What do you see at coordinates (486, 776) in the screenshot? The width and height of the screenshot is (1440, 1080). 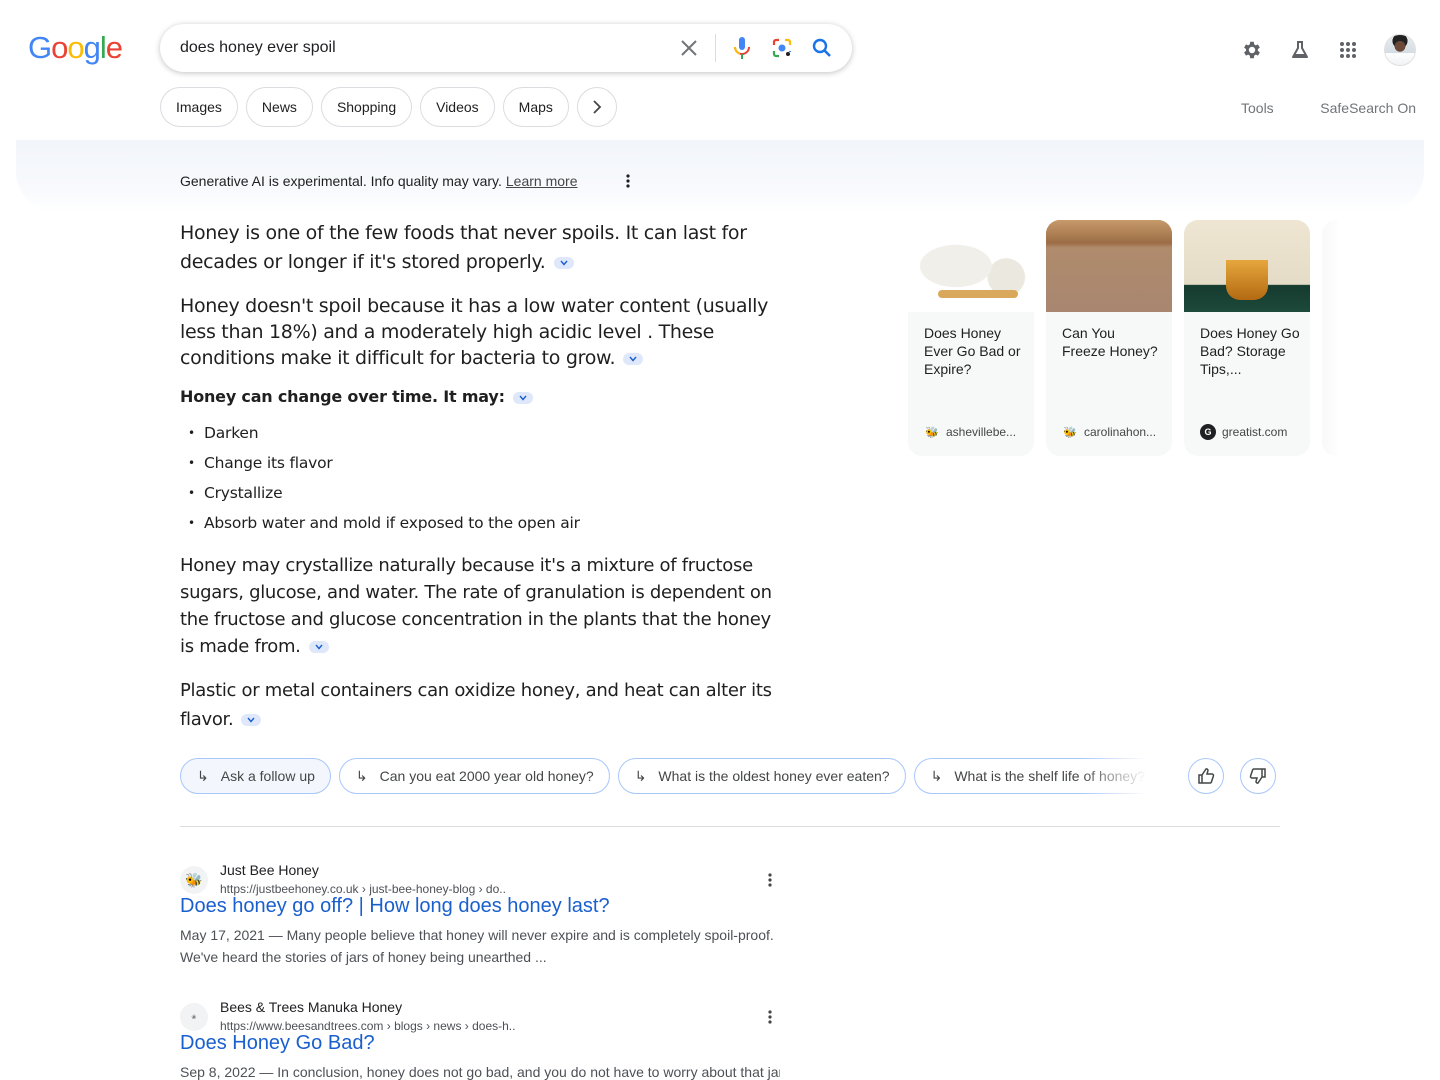 I see `followup-label: Can you eat 2000 year old honey?` at bounding box center [486, 776].